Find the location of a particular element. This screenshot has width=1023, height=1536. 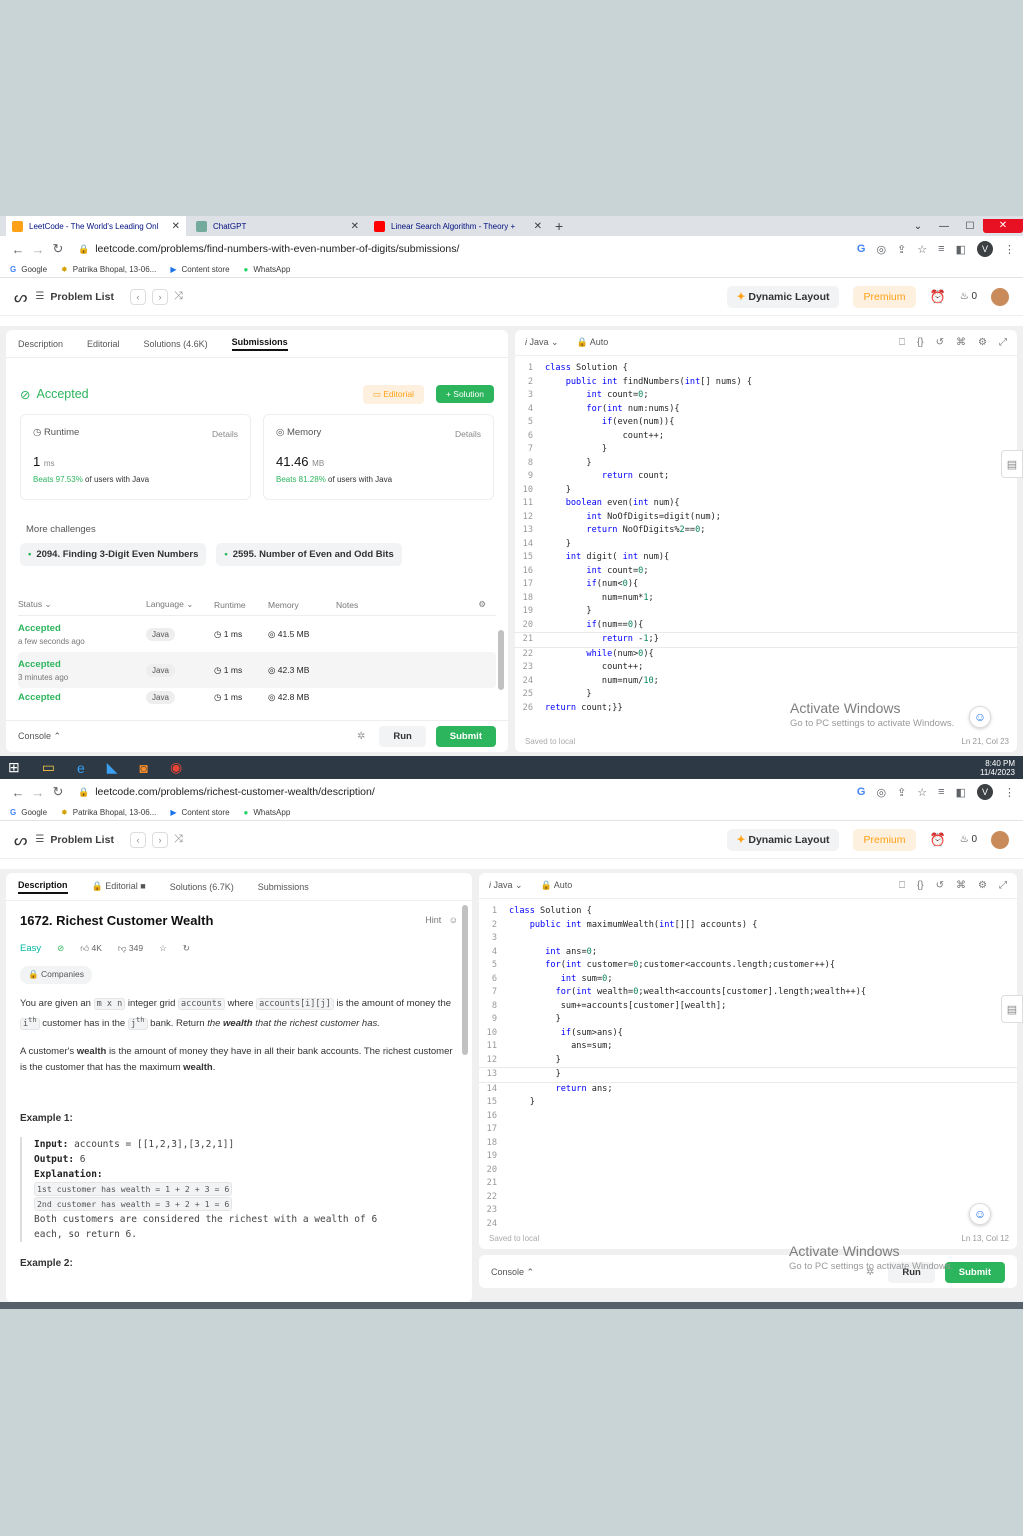

language-select: i Java ⌄ is located at coordinates (542, 342).